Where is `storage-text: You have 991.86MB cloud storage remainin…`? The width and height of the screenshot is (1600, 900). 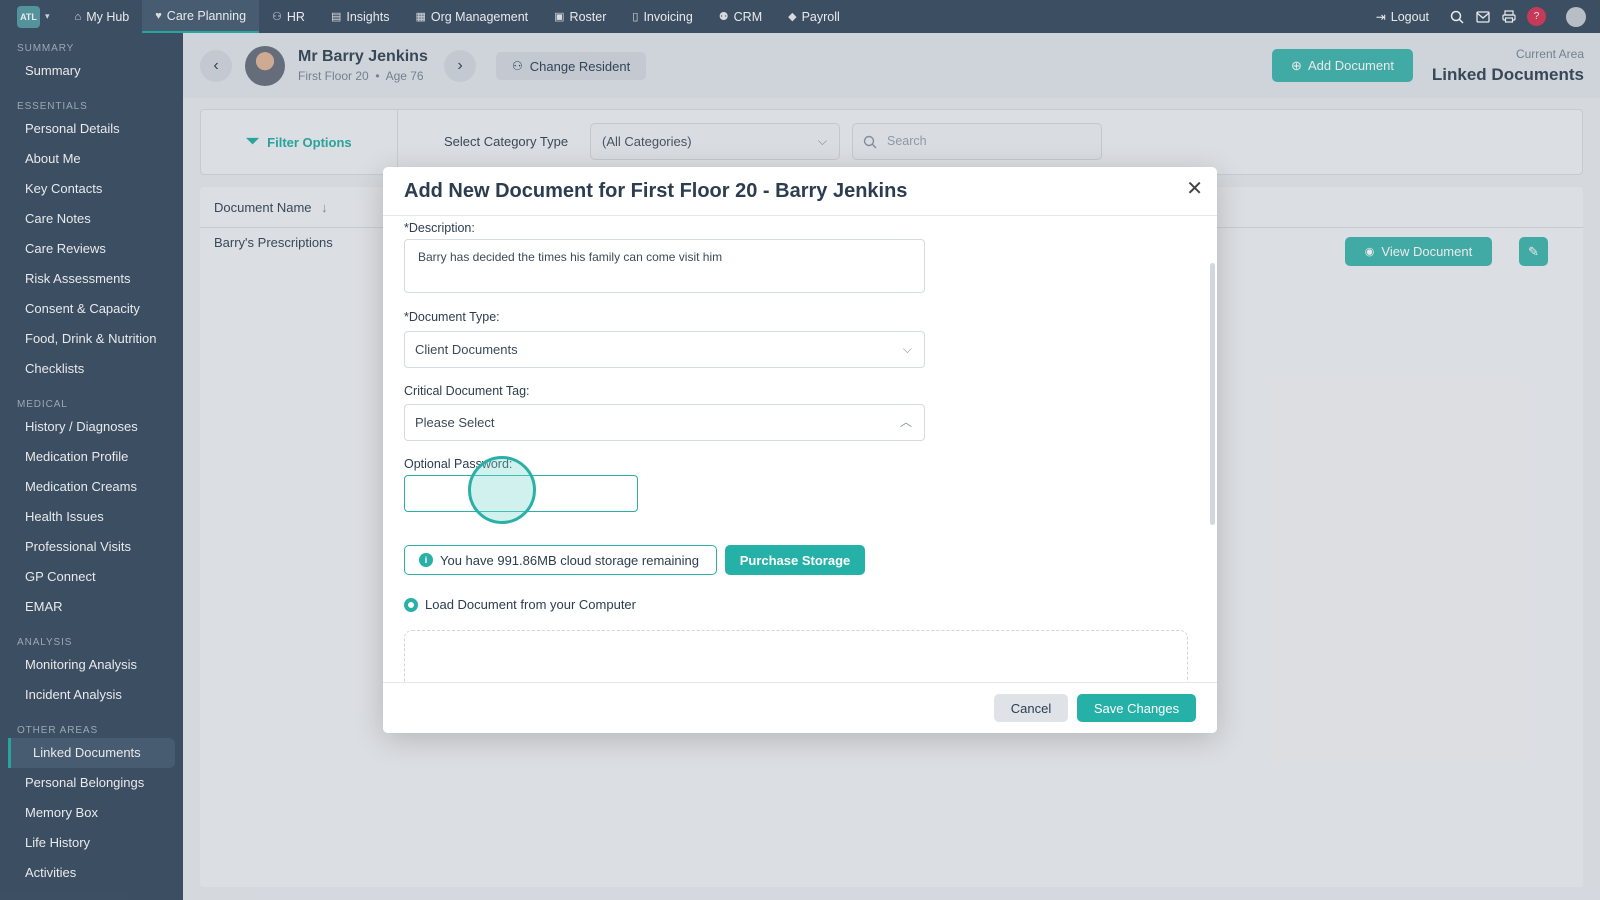
storage-text: You have 991.86MB cloud storage remainin… is located at coordinates (569, 560).